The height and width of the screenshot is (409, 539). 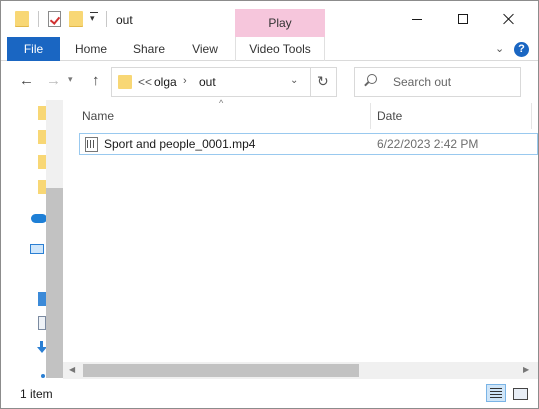 What do you see at coordinates (32, 239) in the screenshot?
I see `navigation-pane` at bounding box center [32, 239].